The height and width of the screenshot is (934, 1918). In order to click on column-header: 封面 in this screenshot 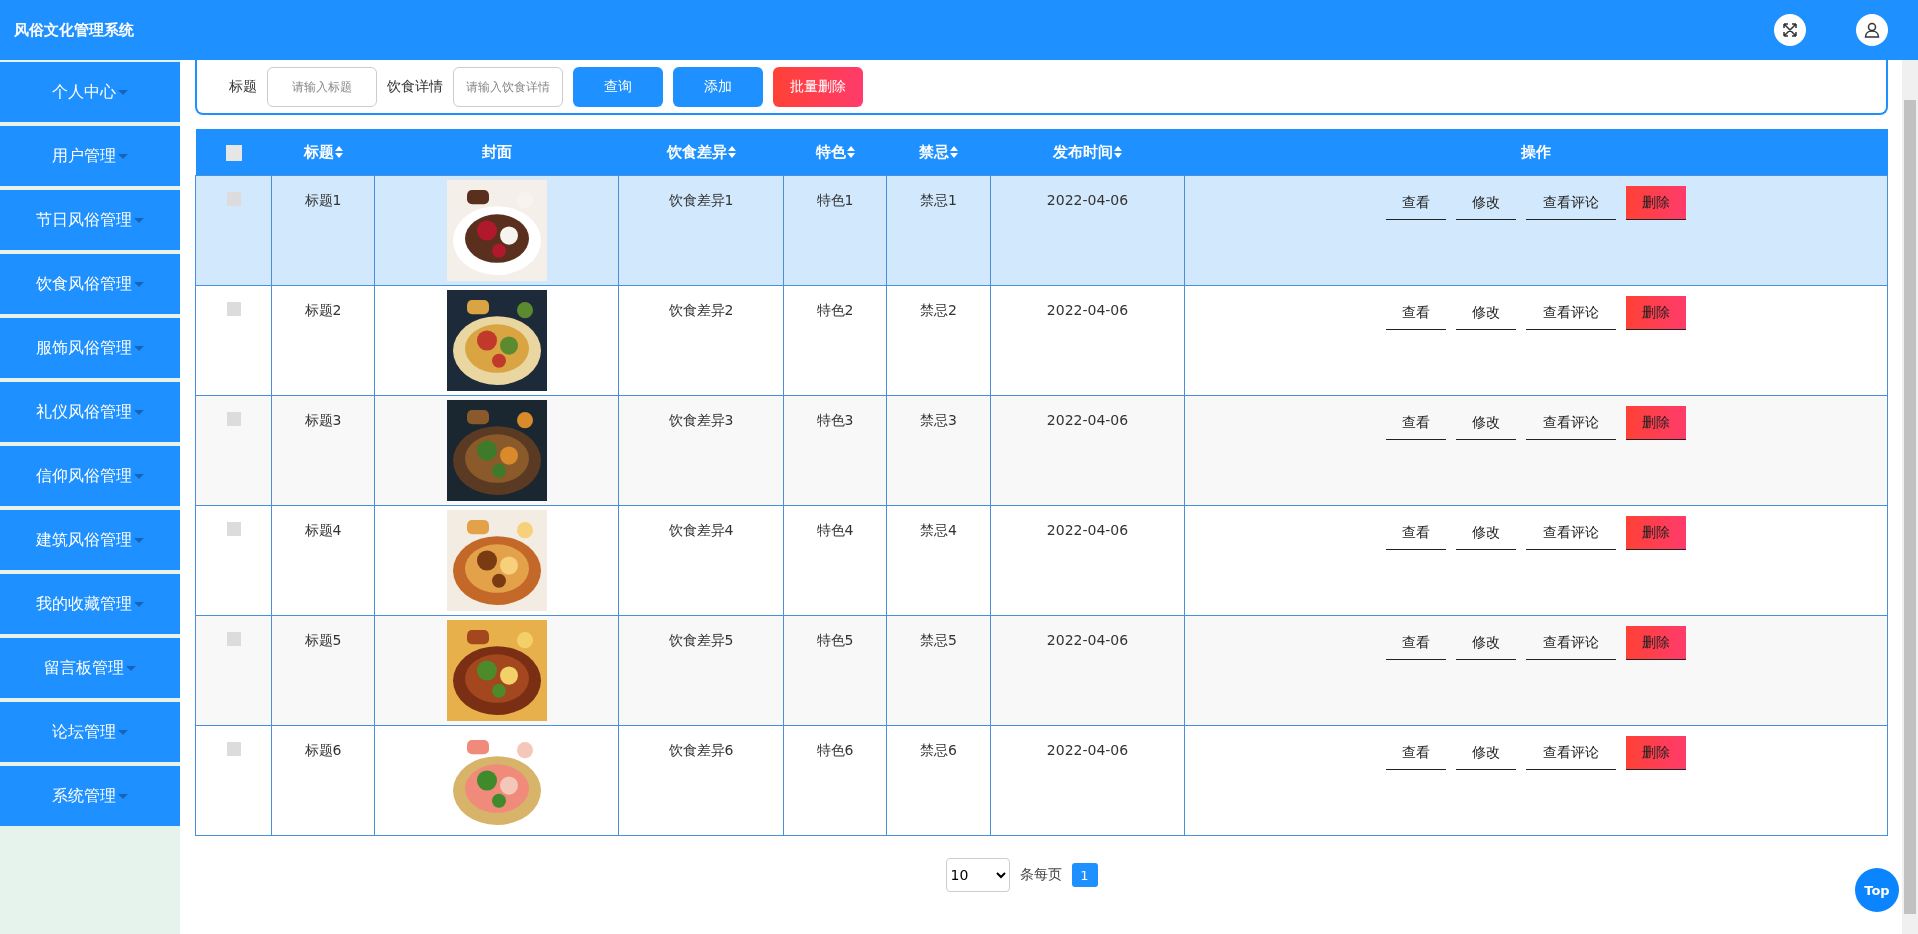, I will do `click(496, 151)`.